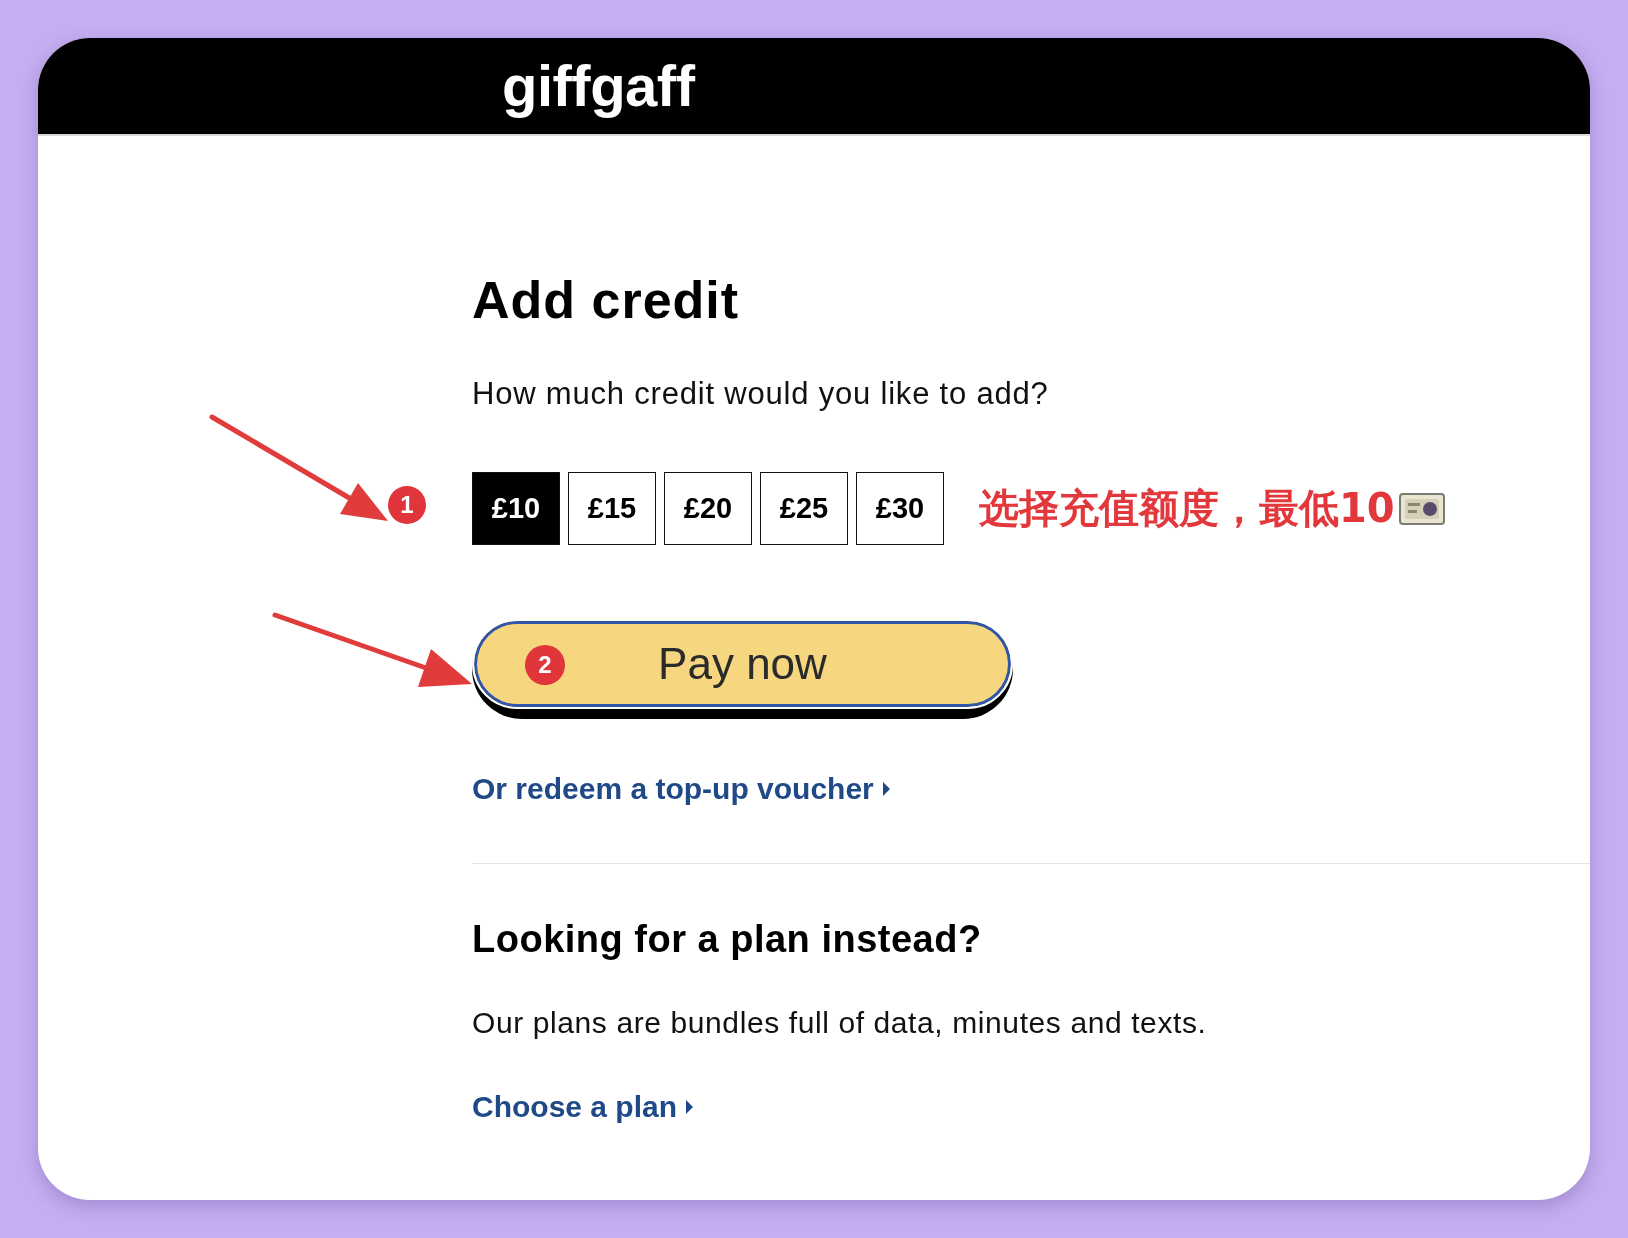  What do you see at coordinates (804, 508) in the screenshot?
I see `amount-option: £25` at bounding box center [804, 508].